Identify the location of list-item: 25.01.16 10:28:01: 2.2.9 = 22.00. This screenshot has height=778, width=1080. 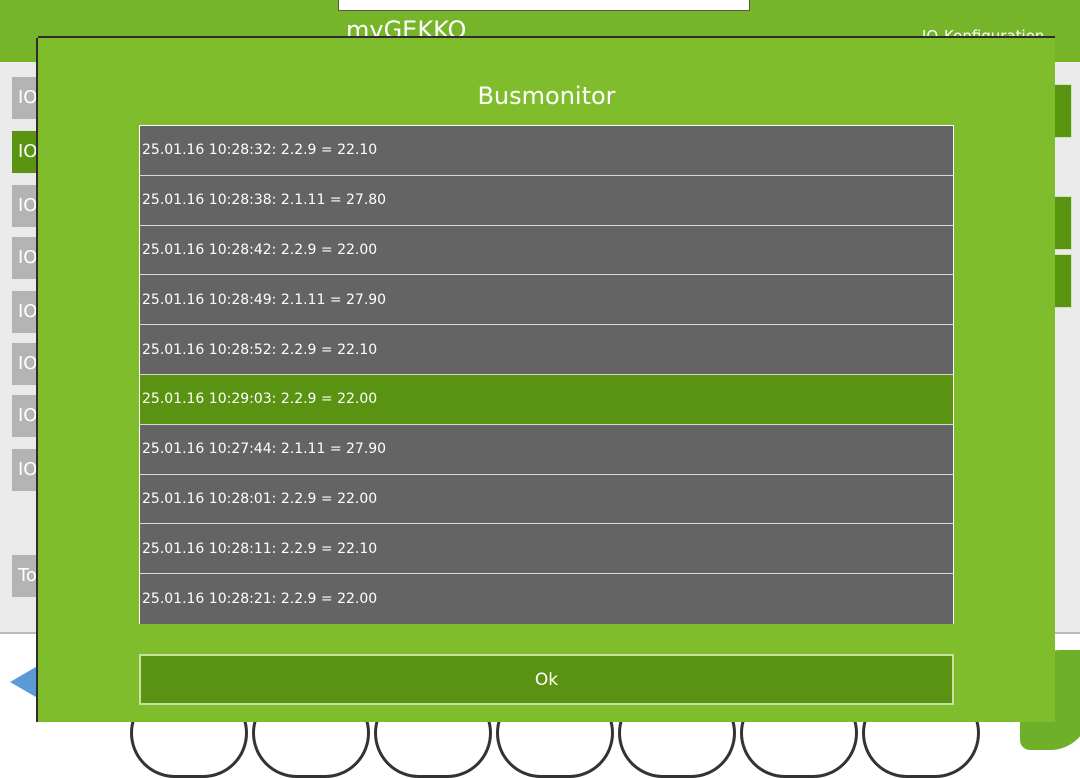
(546, 499).